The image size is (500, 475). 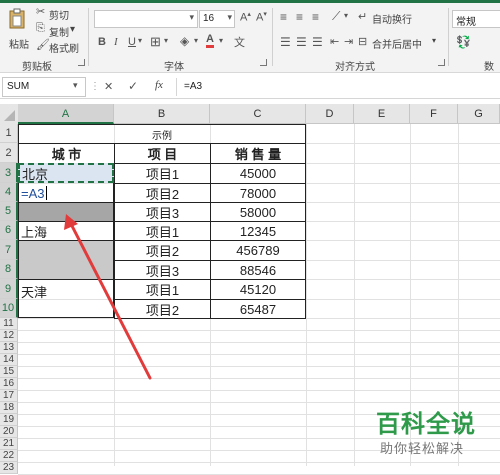 I want to click on increase-font-icon: A▴, so click(x=245, y=17).